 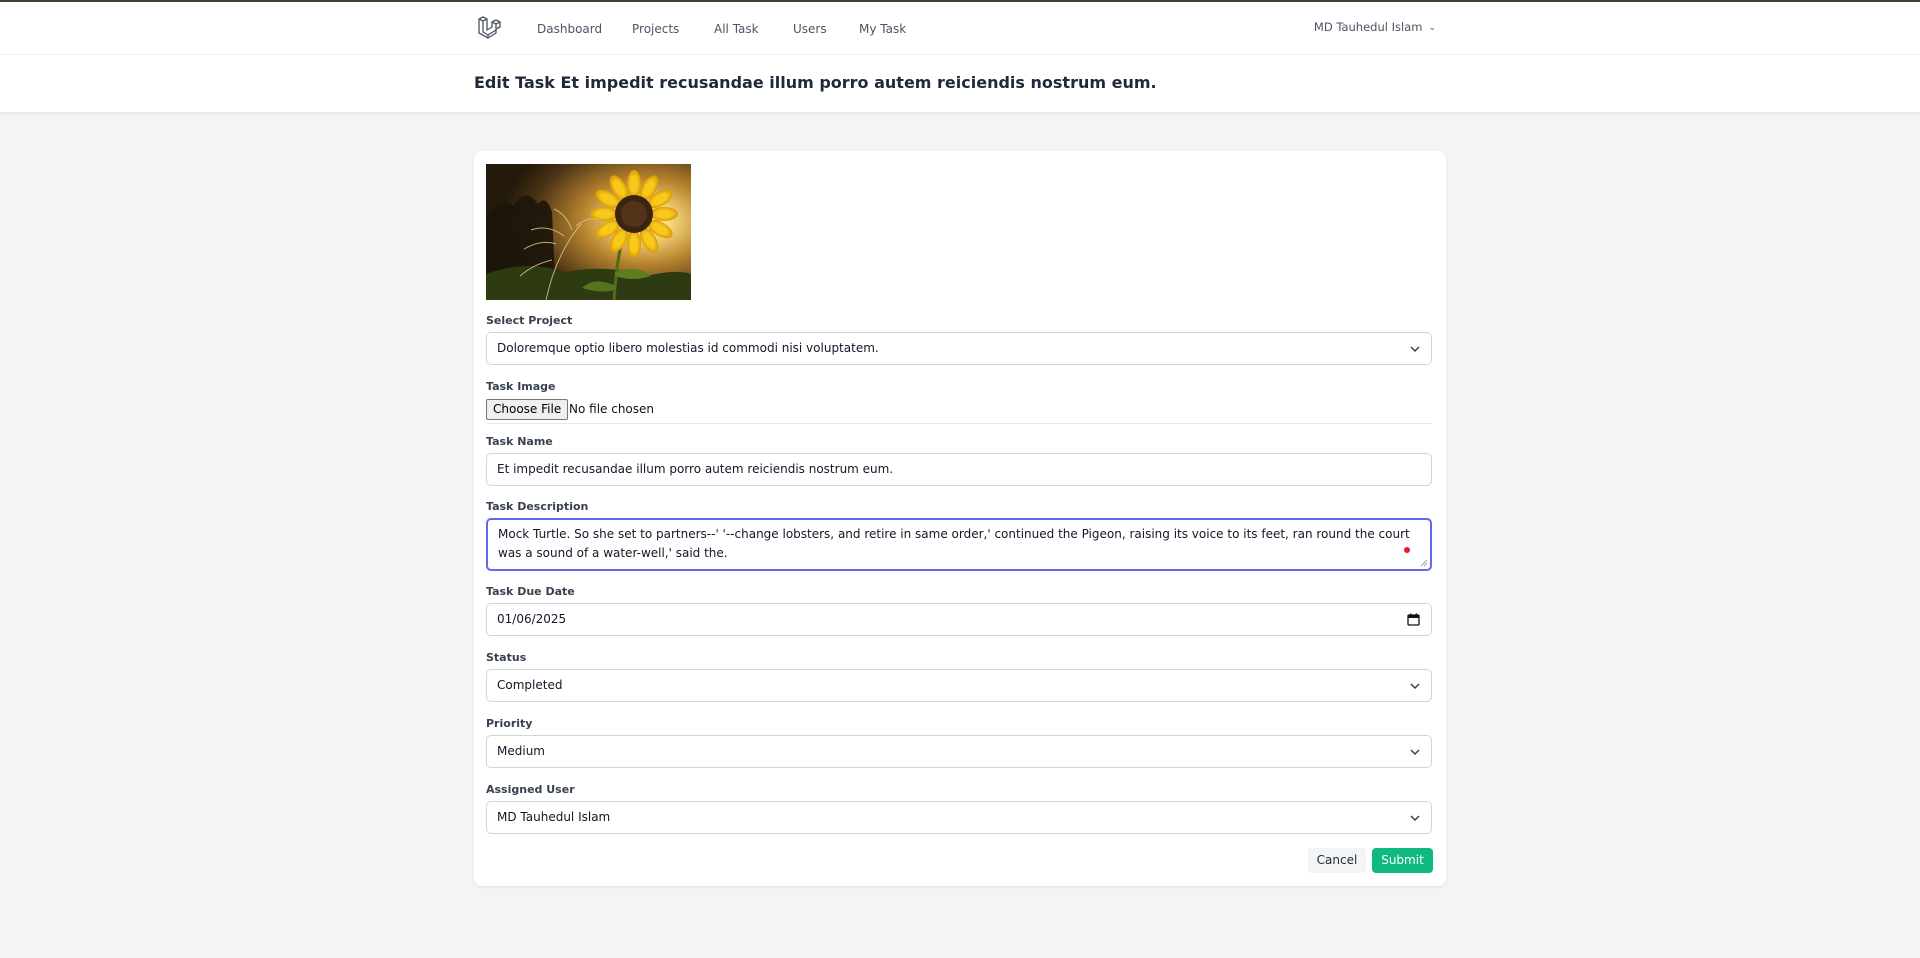 I want to click on task-image-preview, so click(x=588, y=232).